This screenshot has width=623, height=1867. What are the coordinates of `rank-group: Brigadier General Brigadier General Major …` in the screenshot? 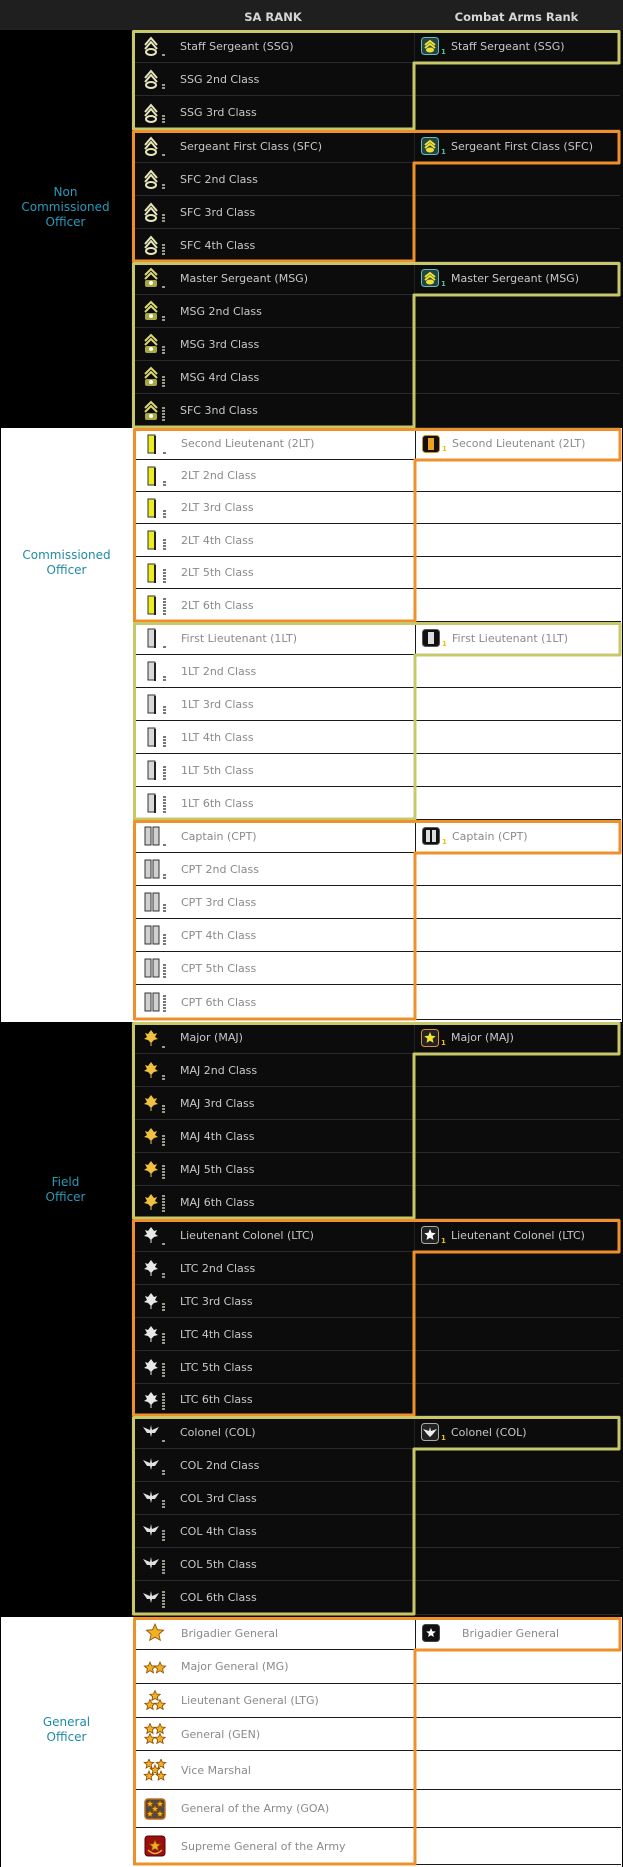 It's located at (377, 1741).